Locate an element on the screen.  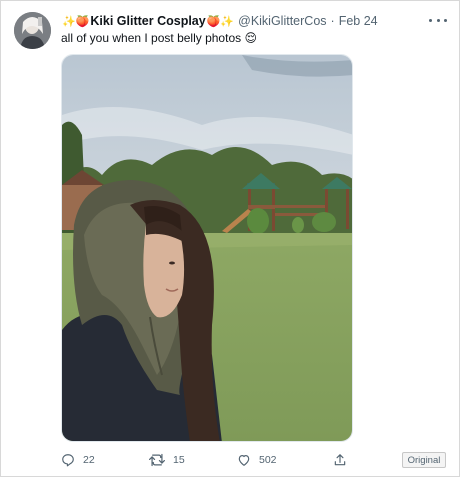
retweet-button: 15 is located at coordinates (167, 460).